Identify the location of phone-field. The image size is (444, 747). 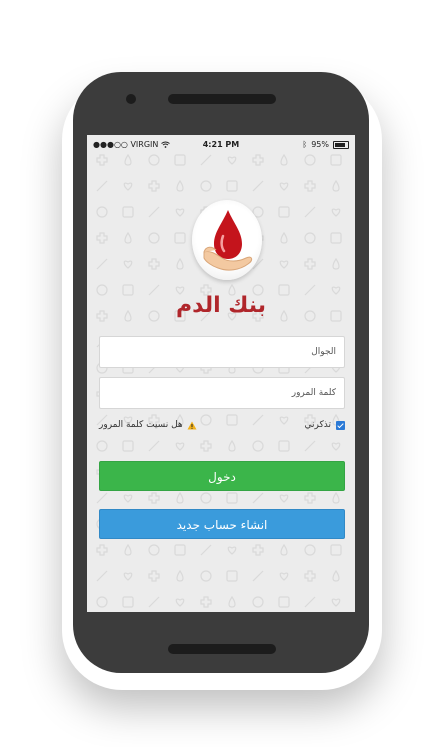
(222, 352).